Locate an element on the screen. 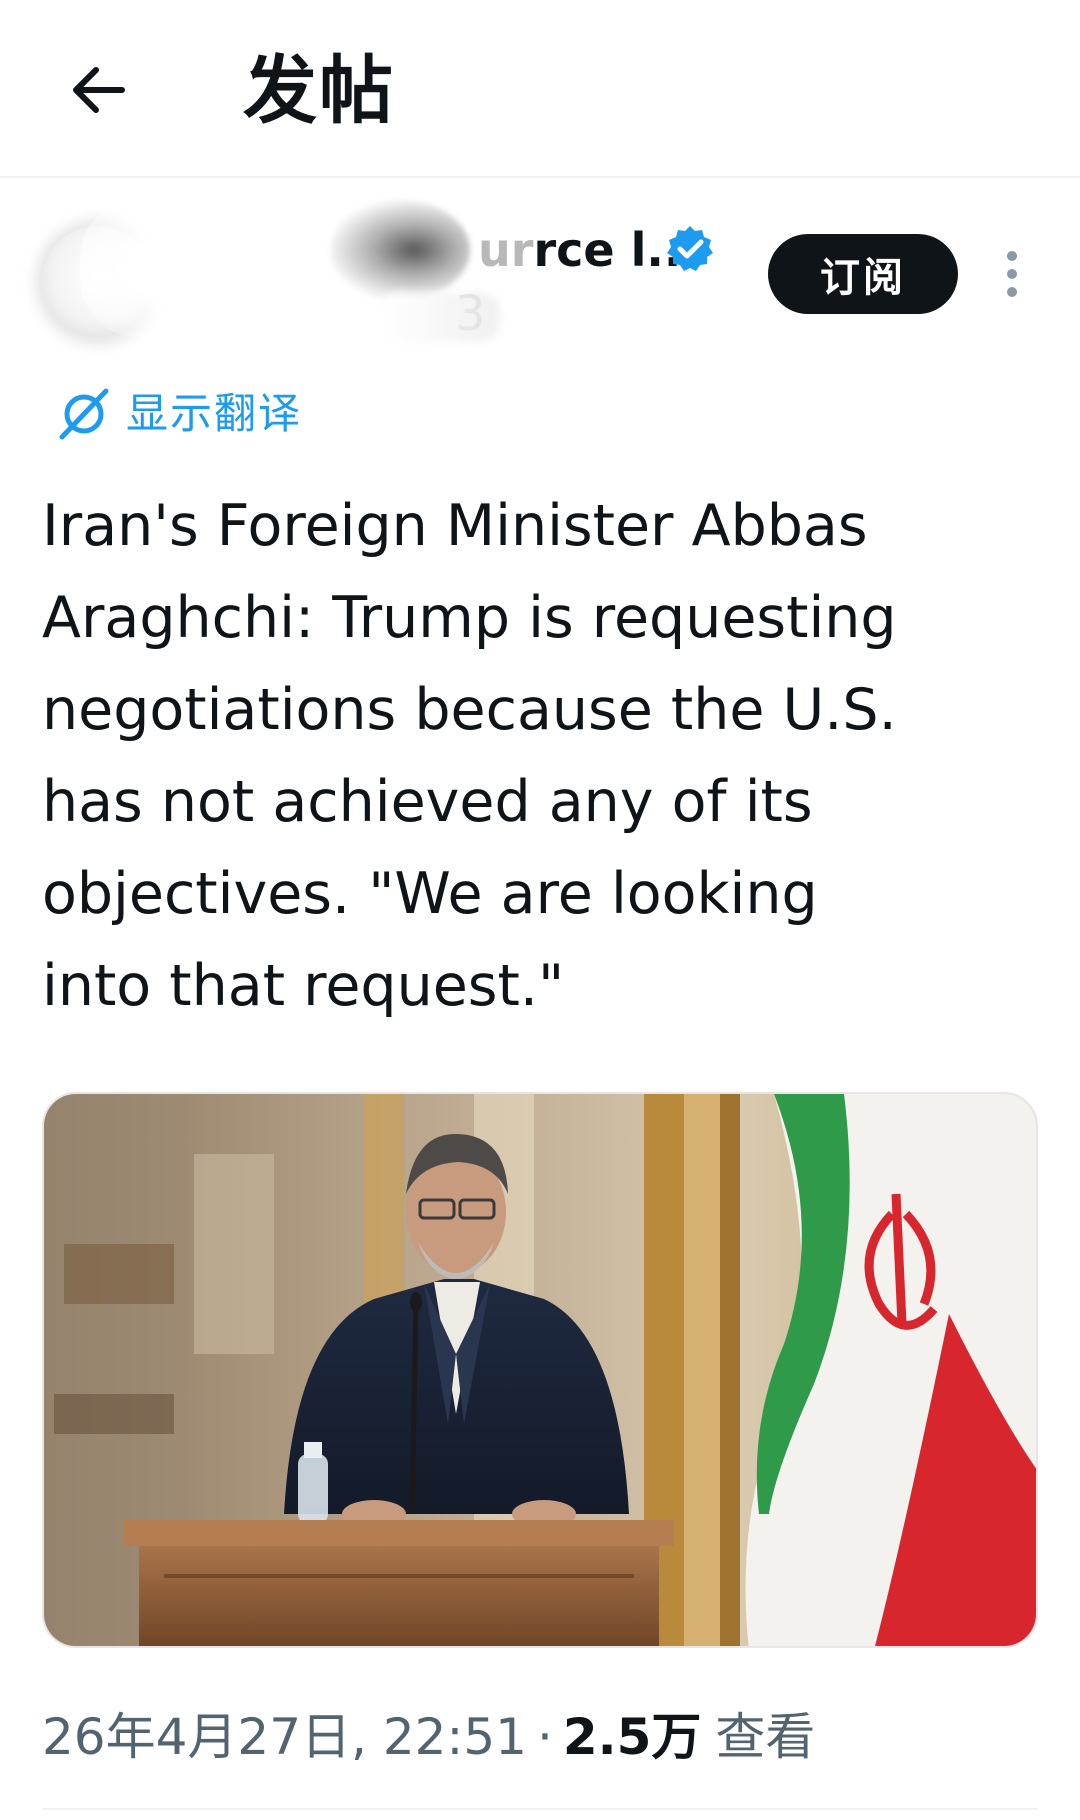 The width and height of the screenshot is (1080, 1820). back-button is located at coordinates (98, 90).